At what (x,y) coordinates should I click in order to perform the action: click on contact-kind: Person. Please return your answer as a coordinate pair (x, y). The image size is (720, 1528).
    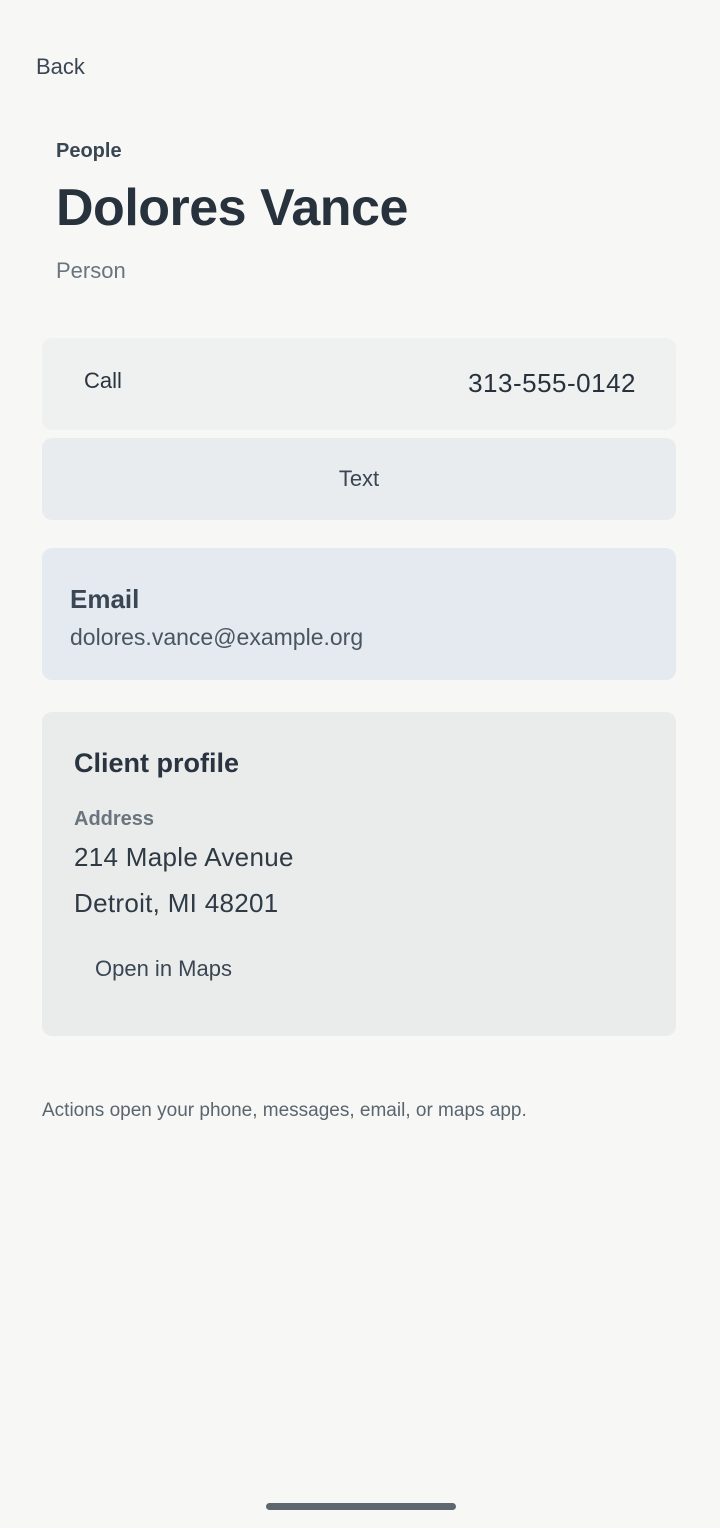
    Looking at the image, I should click on (91, 270).